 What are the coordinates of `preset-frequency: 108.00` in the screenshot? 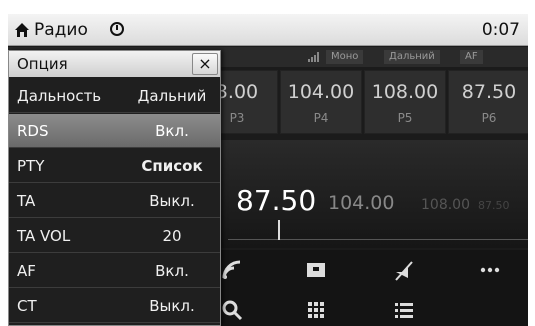 It's located at (405, 92).